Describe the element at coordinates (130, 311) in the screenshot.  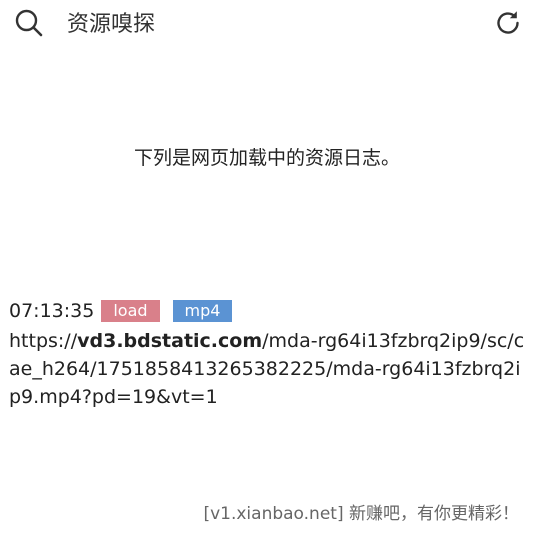
I see `event-badge: load` at that location.